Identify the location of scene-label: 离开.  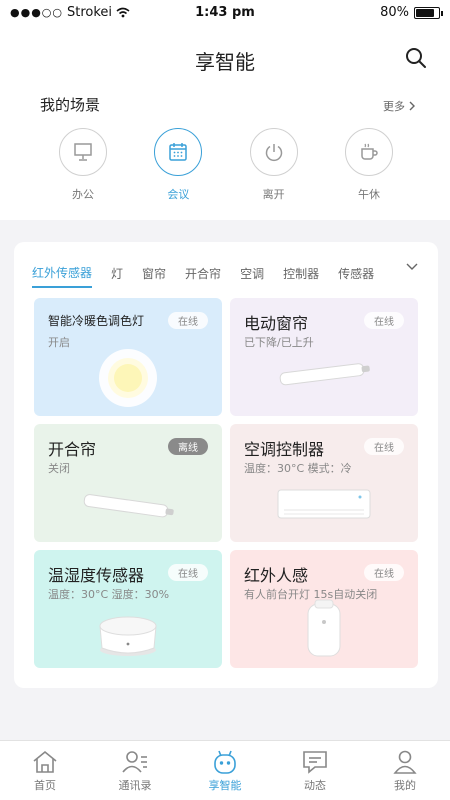
(273, 194).